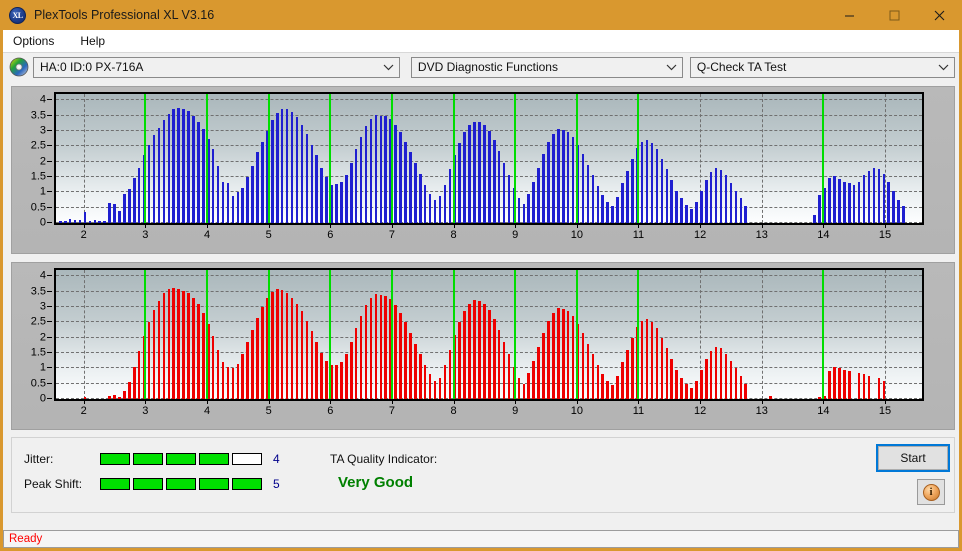  I want to click on info-button: i, so click(931, 492).